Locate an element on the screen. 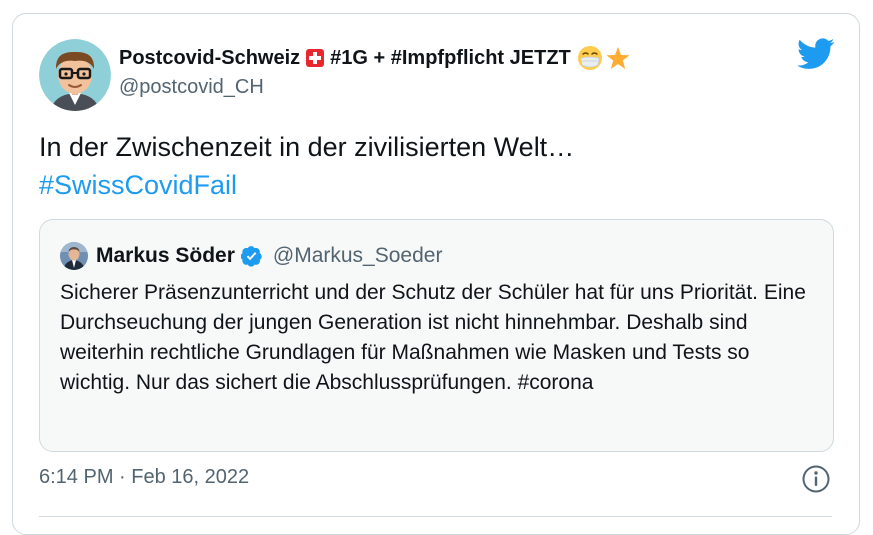 This screenshot has width=873, height=535. author-tags: #1G + #Impfpflicht JETZT is located at coordinates (450, 58).